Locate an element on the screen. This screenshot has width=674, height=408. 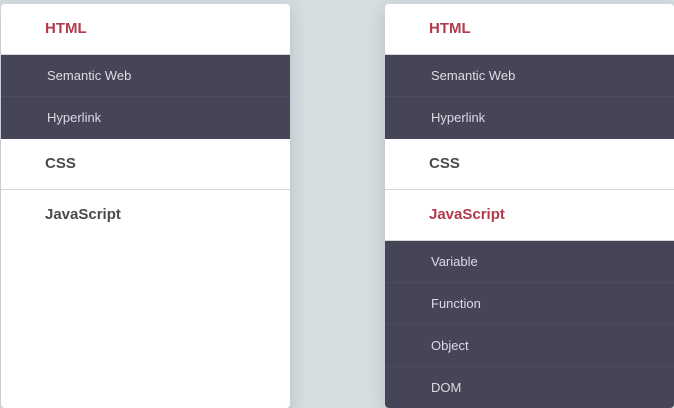
submenu-item-function: Function is located at coordinates (529, 304).